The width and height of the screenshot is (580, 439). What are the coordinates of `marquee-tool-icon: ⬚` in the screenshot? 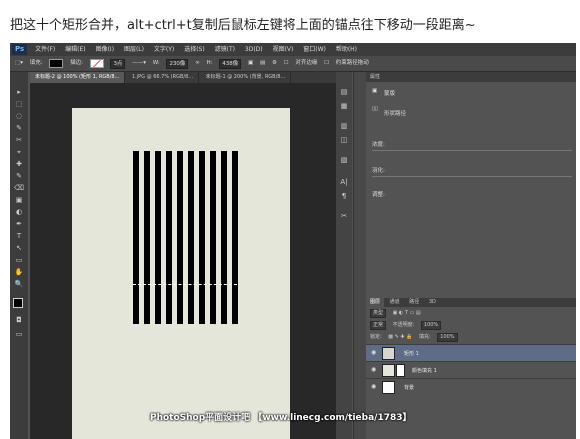 It's located at (19, 104).